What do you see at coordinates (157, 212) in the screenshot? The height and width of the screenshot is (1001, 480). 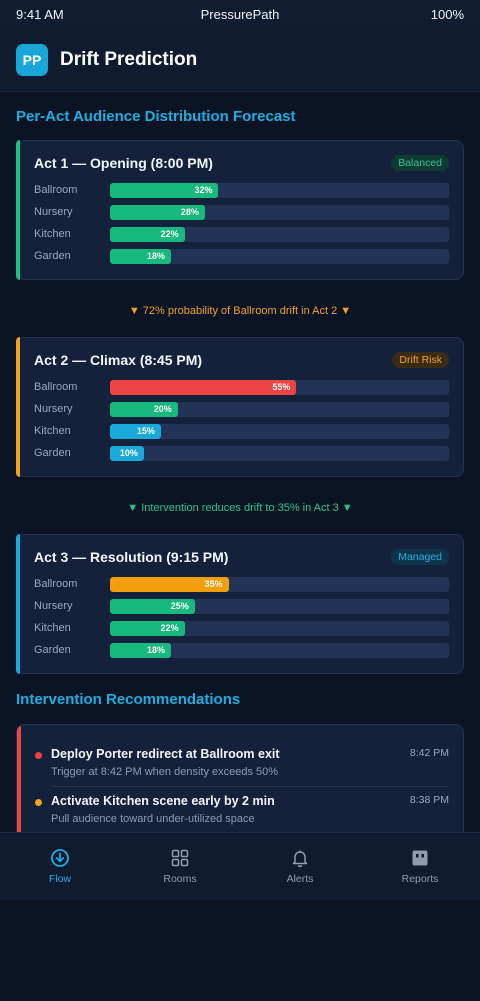 I see `distribution-bar-fill: 28%` at bounding box center [157, 212].